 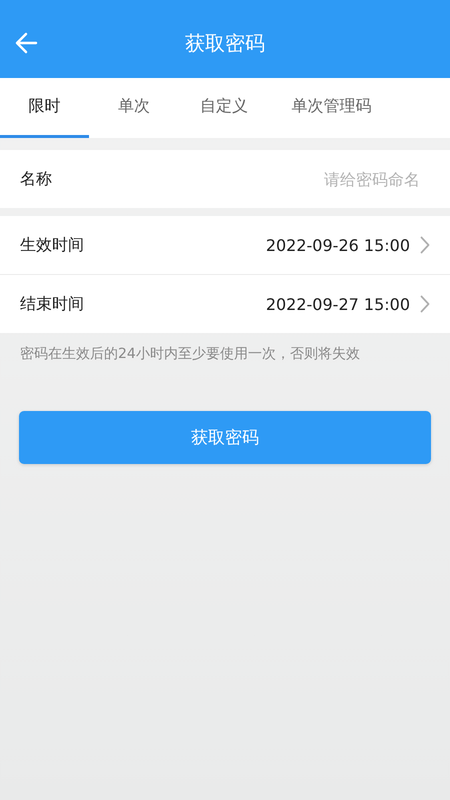 I want to click on time-value: 2022-09-26 15:00, so click(x=338, y=245).